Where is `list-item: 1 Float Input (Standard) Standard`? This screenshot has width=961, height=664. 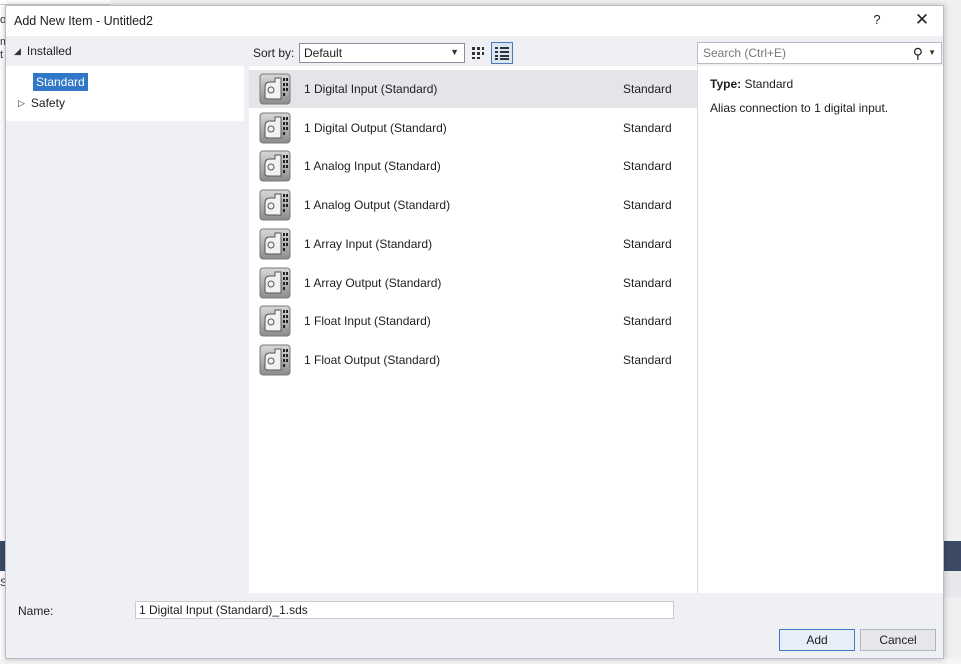 list-item: 1 Float Input (Standard) Standard is located at coordinates (473, 321).